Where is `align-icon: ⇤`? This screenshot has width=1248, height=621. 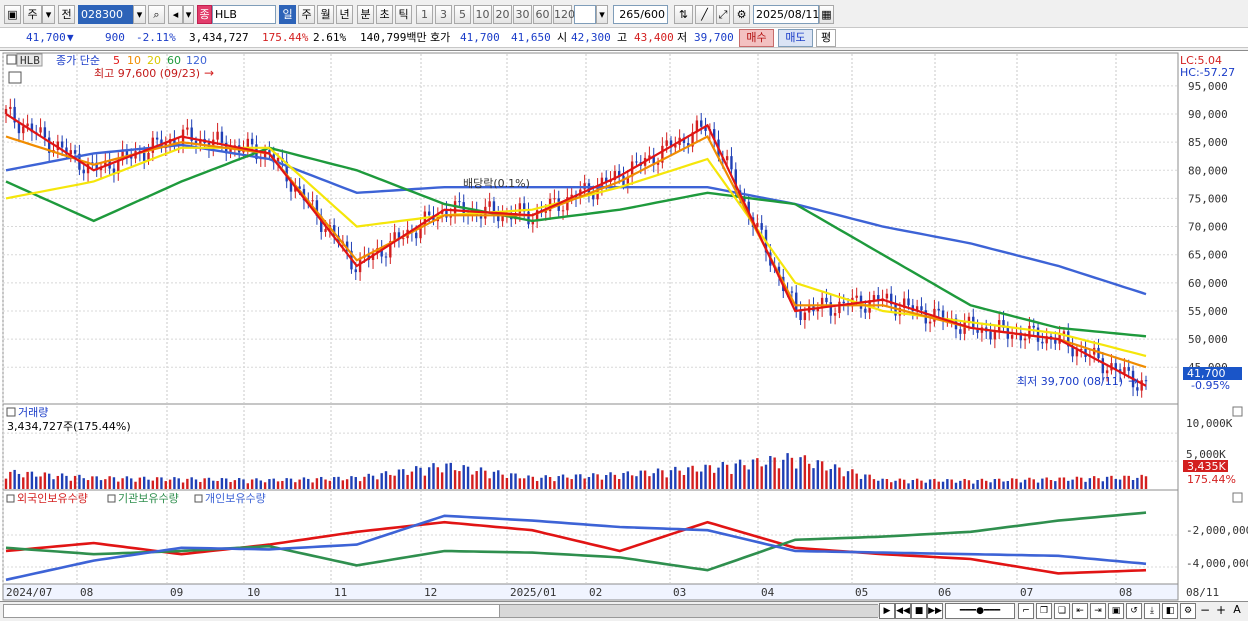
align-icon: ⇤ is located at coordinates (1080, 611).